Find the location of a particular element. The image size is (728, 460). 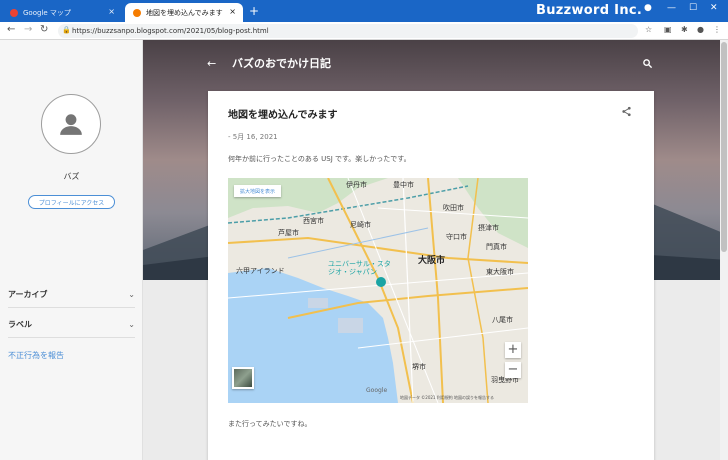

back-arrow-icon: ← is located at coordinates (211, 63).